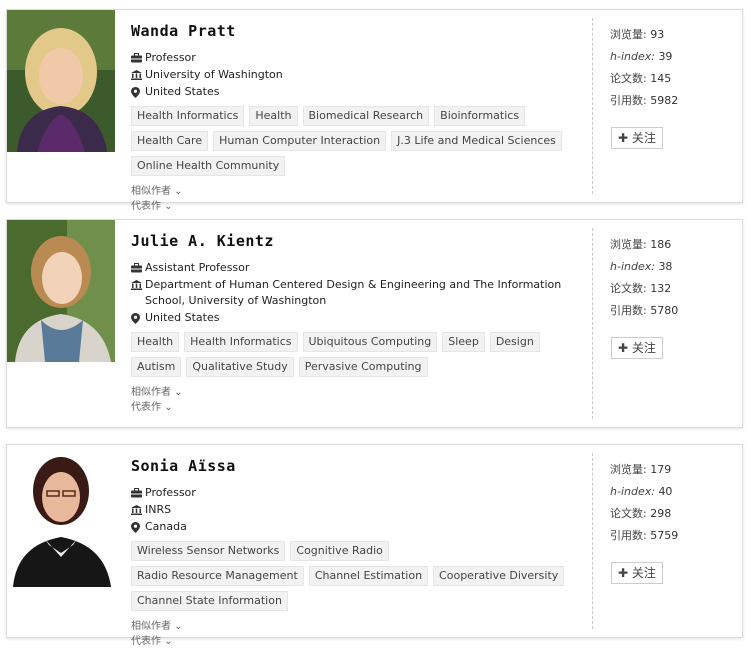 This screenshot has height=649, width=750. I want to click on scholar-name: Julie A. Kientz, so click(358, 242).